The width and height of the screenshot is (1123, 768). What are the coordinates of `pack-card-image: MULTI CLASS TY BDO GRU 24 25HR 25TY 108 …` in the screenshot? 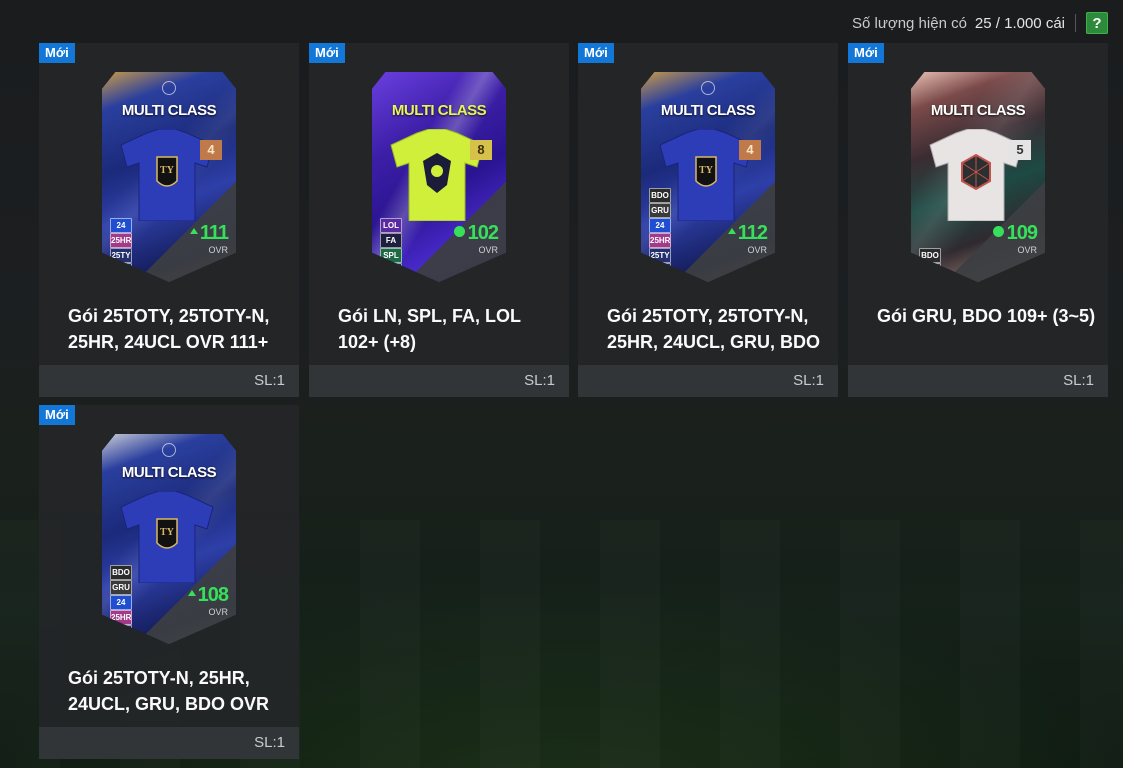 It's located at (169, 539).